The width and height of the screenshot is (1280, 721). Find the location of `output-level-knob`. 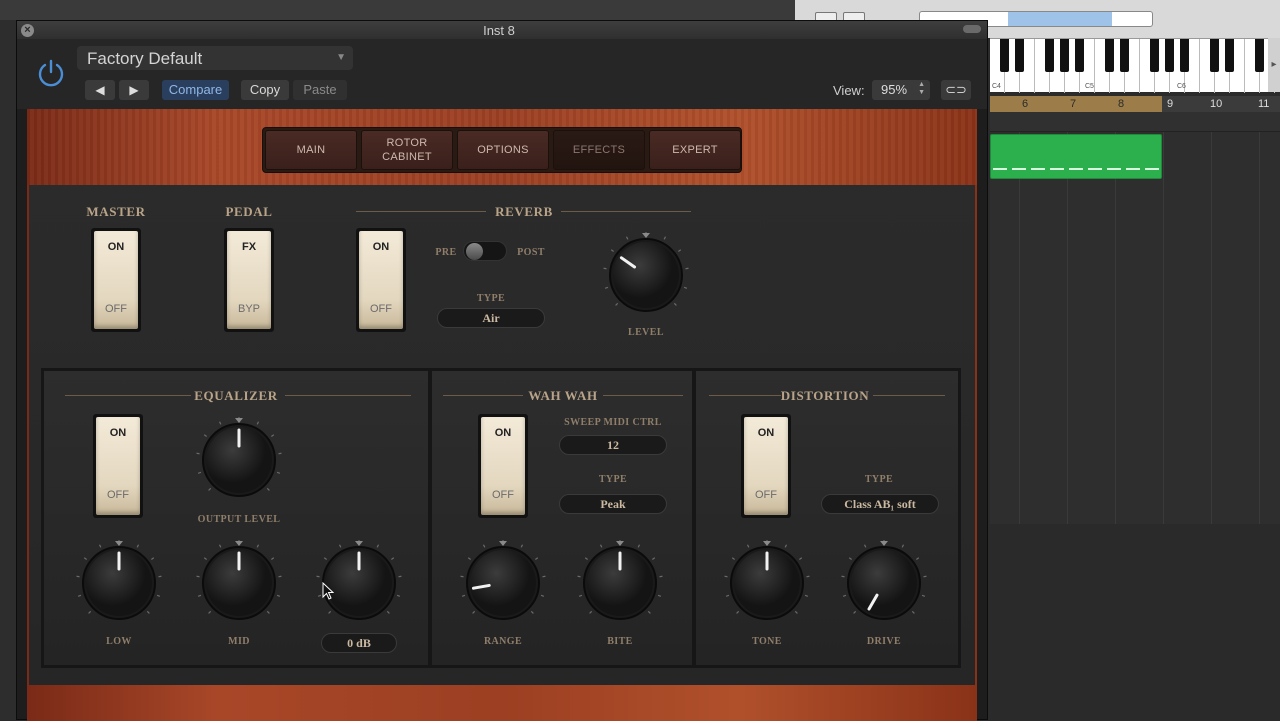

output-level-knob is located at coordinates (239, 460).